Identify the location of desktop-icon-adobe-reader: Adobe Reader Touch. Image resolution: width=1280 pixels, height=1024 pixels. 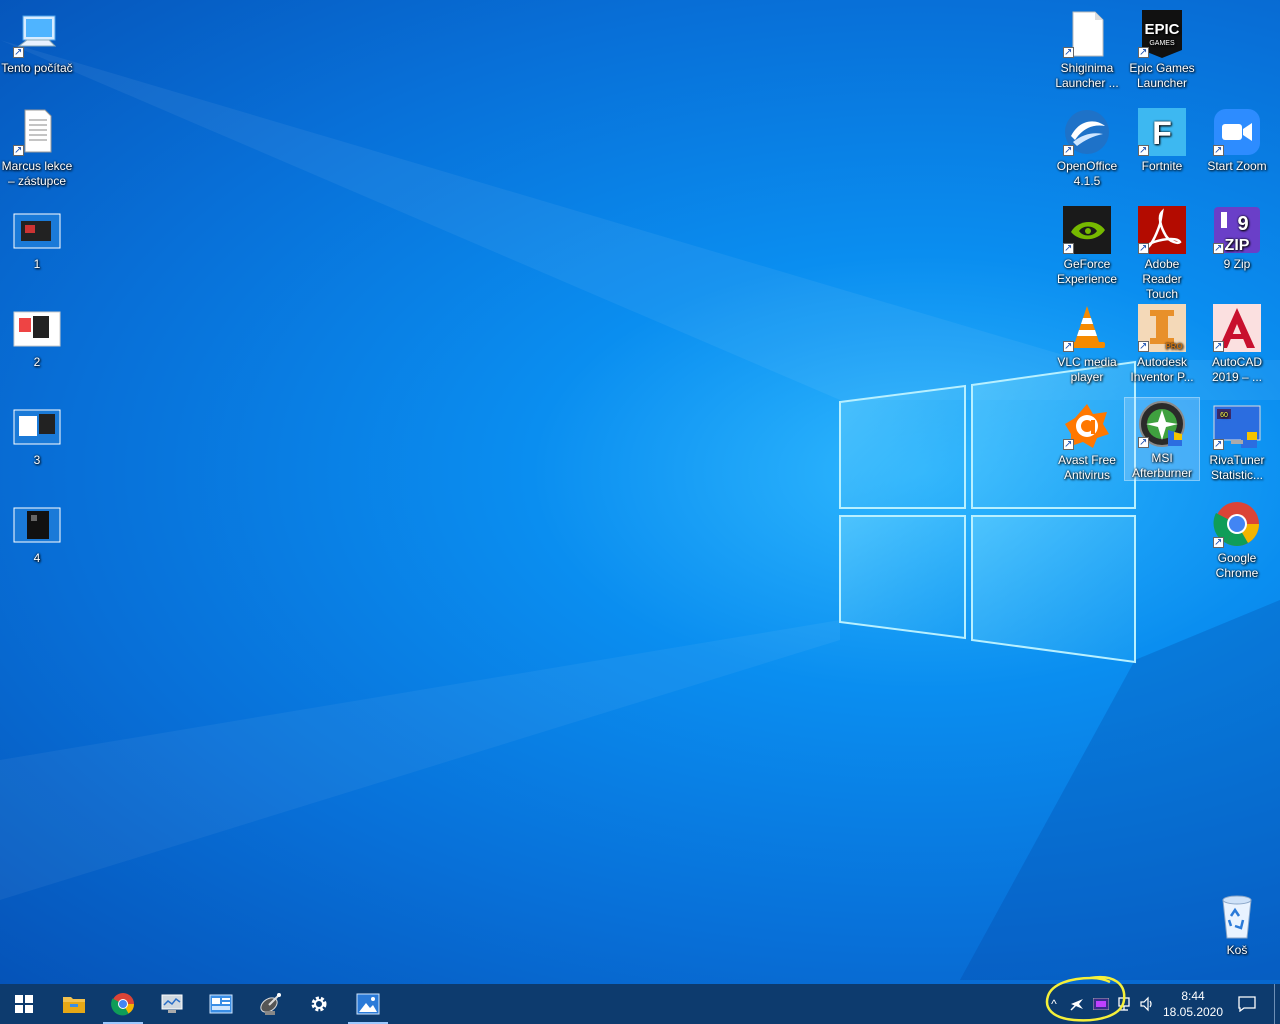
(1162, 253).